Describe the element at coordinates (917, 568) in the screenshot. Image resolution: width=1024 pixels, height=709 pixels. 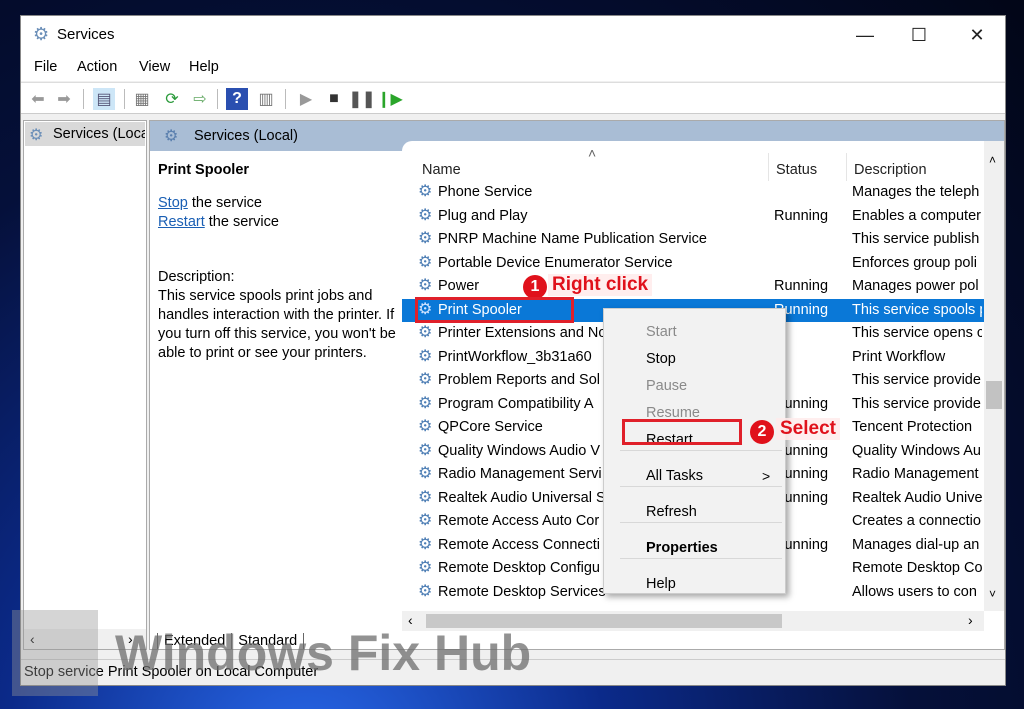
I see `service-description: Remote Desktop Co` at that location.